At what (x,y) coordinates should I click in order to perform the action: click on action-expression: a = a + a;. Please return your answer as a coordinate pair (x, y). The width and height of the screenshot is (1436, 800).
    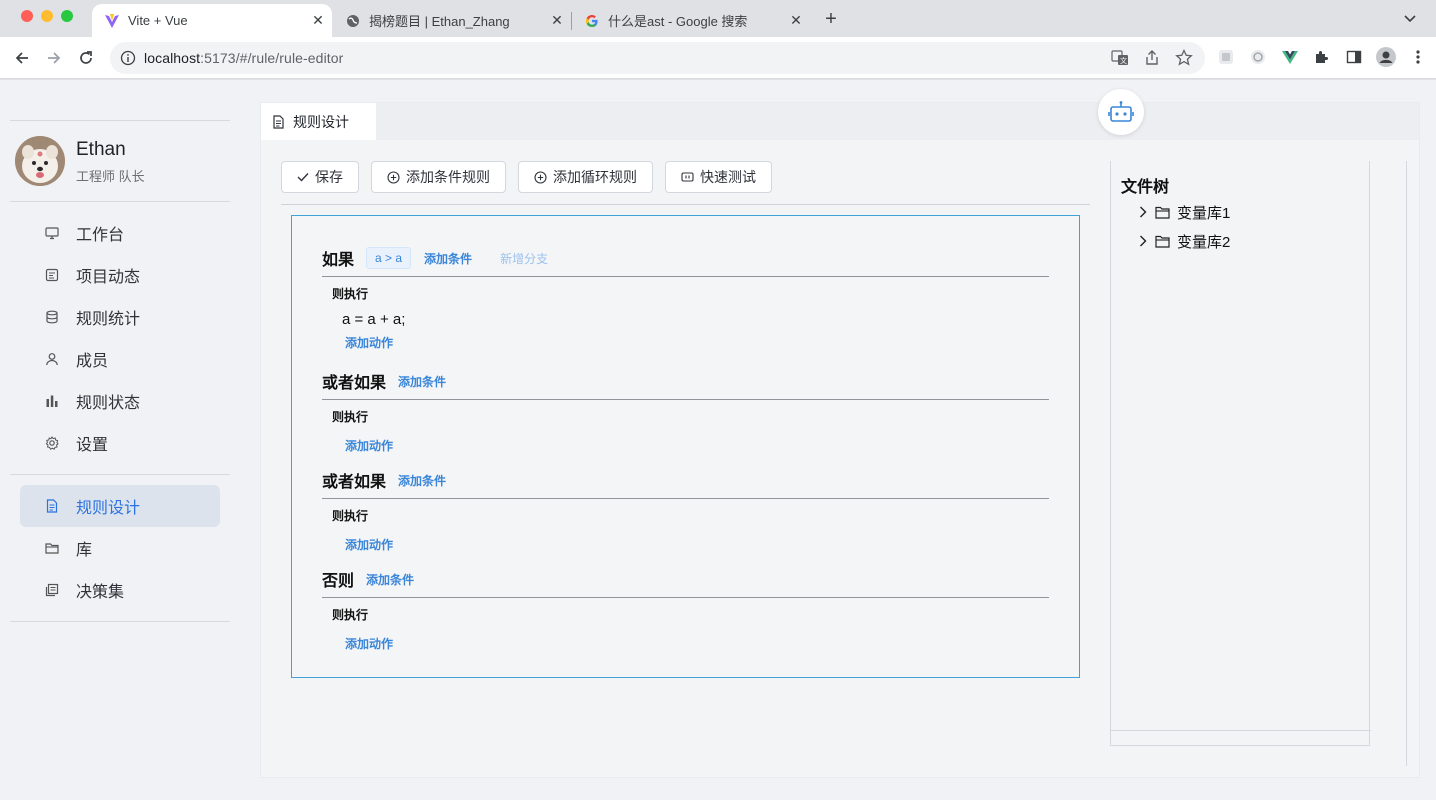
    Looking at the image, I should click on (695, 319).